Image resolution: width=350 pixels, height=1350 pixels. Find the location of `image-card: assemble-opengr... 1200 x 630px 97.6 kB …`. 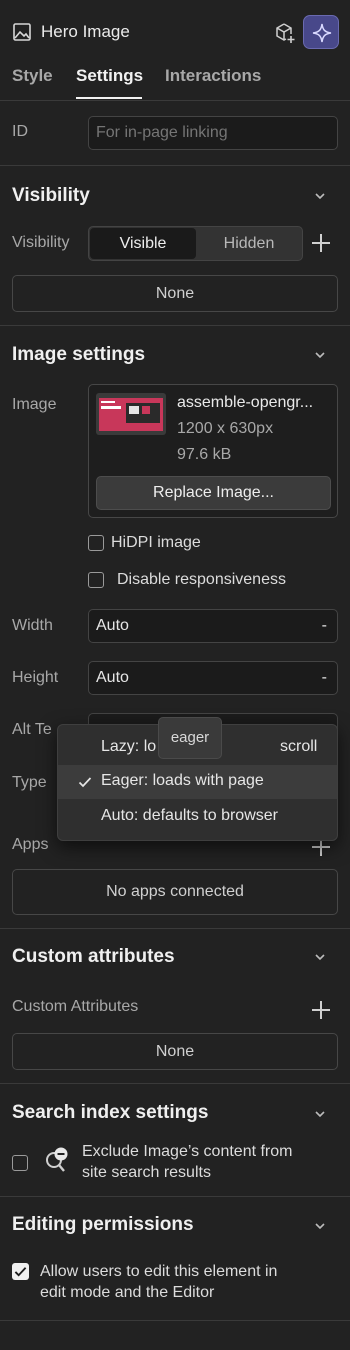

image-card: assemble-opengr... 1200 x 630px 97.6 kB … is located at coordinates (213, 451).